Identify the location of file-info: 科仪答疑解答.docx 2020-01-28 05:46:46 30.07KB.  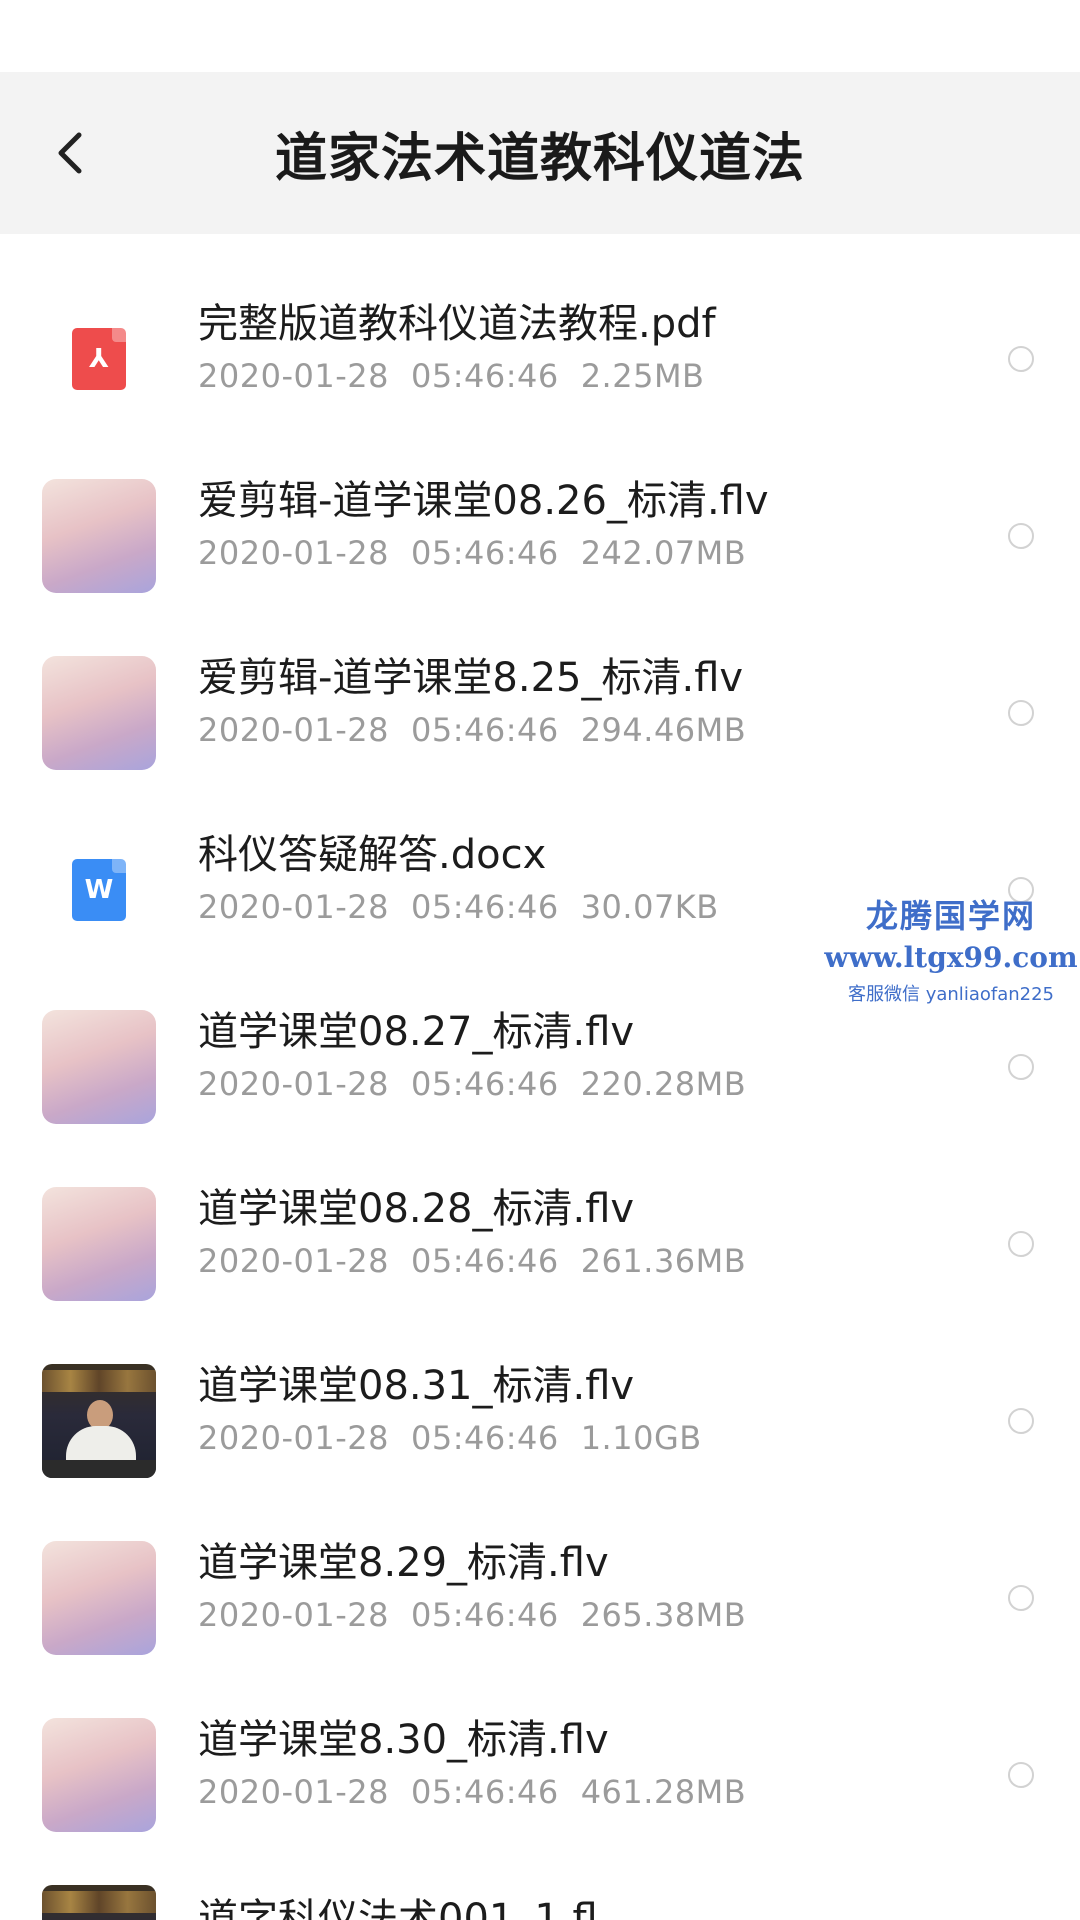
(578, 879).